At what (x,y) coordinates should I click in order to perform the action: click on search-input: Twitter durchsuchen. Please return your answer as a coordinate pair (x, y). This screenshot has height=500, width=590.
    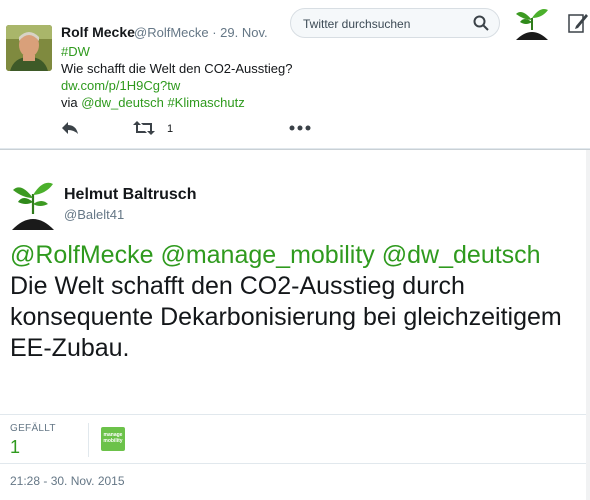
    Looking at the image, I should click on (395, 23).